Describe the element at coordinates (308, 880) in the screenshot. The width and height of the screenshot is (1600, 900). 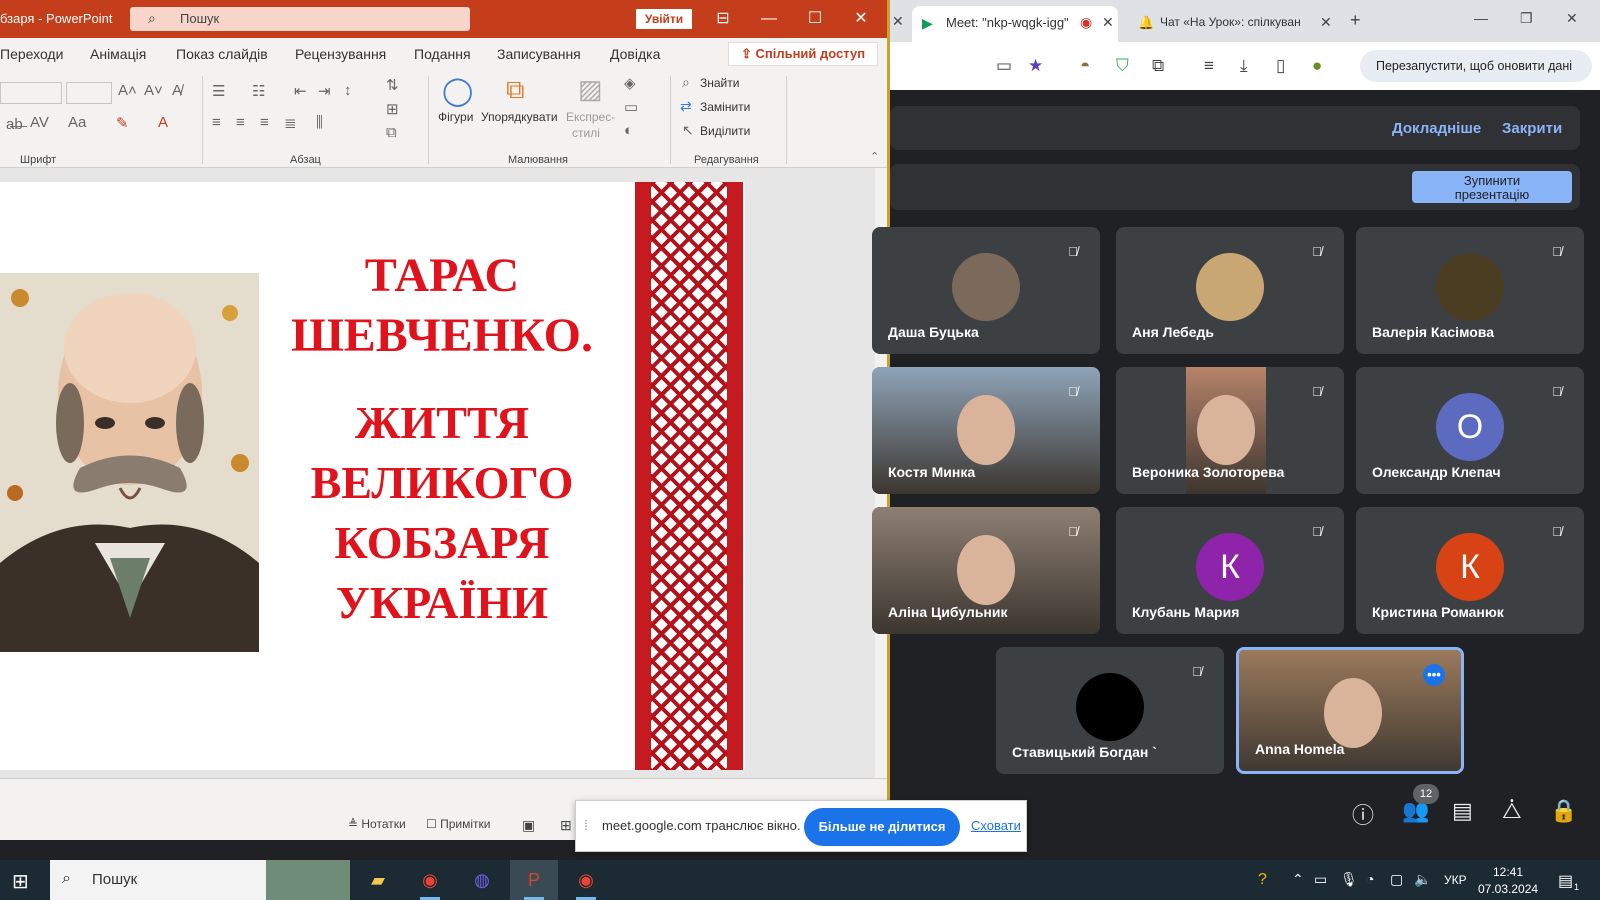
I see `widget-thumbnail` at that location.